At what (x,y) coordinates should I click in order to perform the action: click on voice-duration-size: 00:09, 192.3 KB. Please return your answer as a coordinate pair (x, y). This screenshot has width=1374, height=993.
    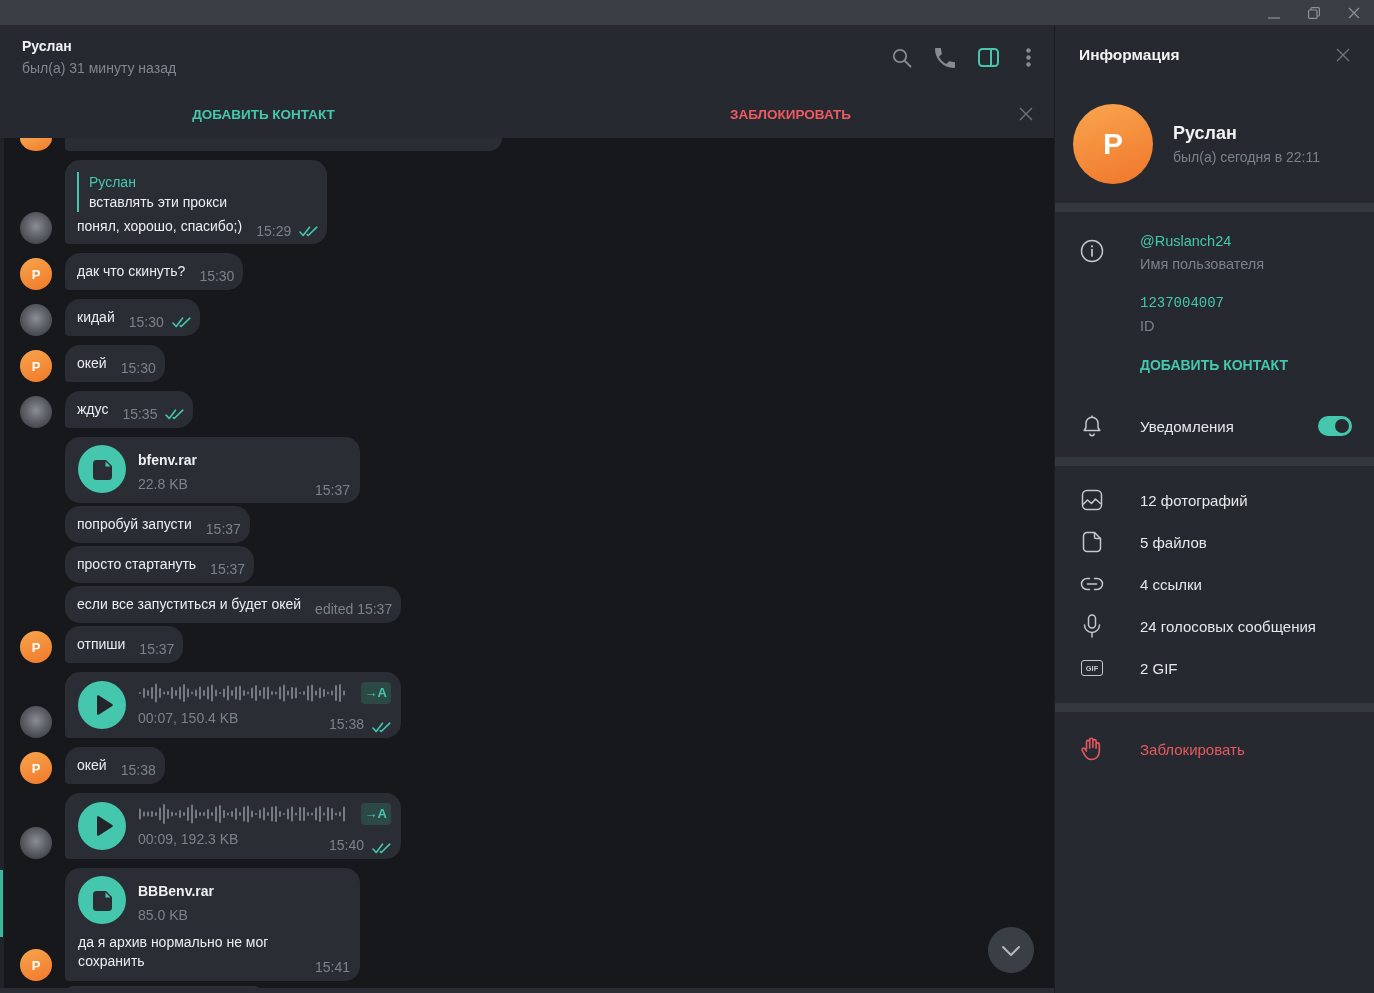
    Looking at the image, I should click on (188, 839).